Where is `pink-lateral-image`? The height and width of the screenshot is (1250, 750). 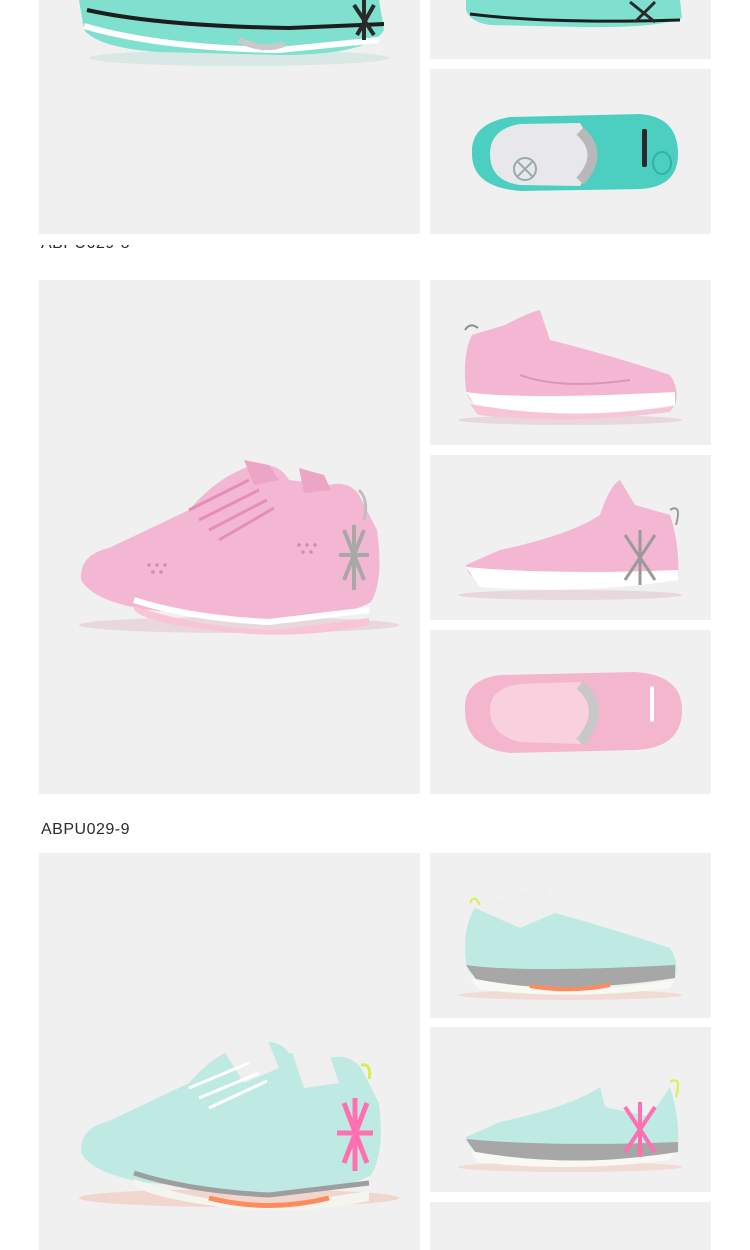
pink-lateral-image is located at coordinates (570, 362).